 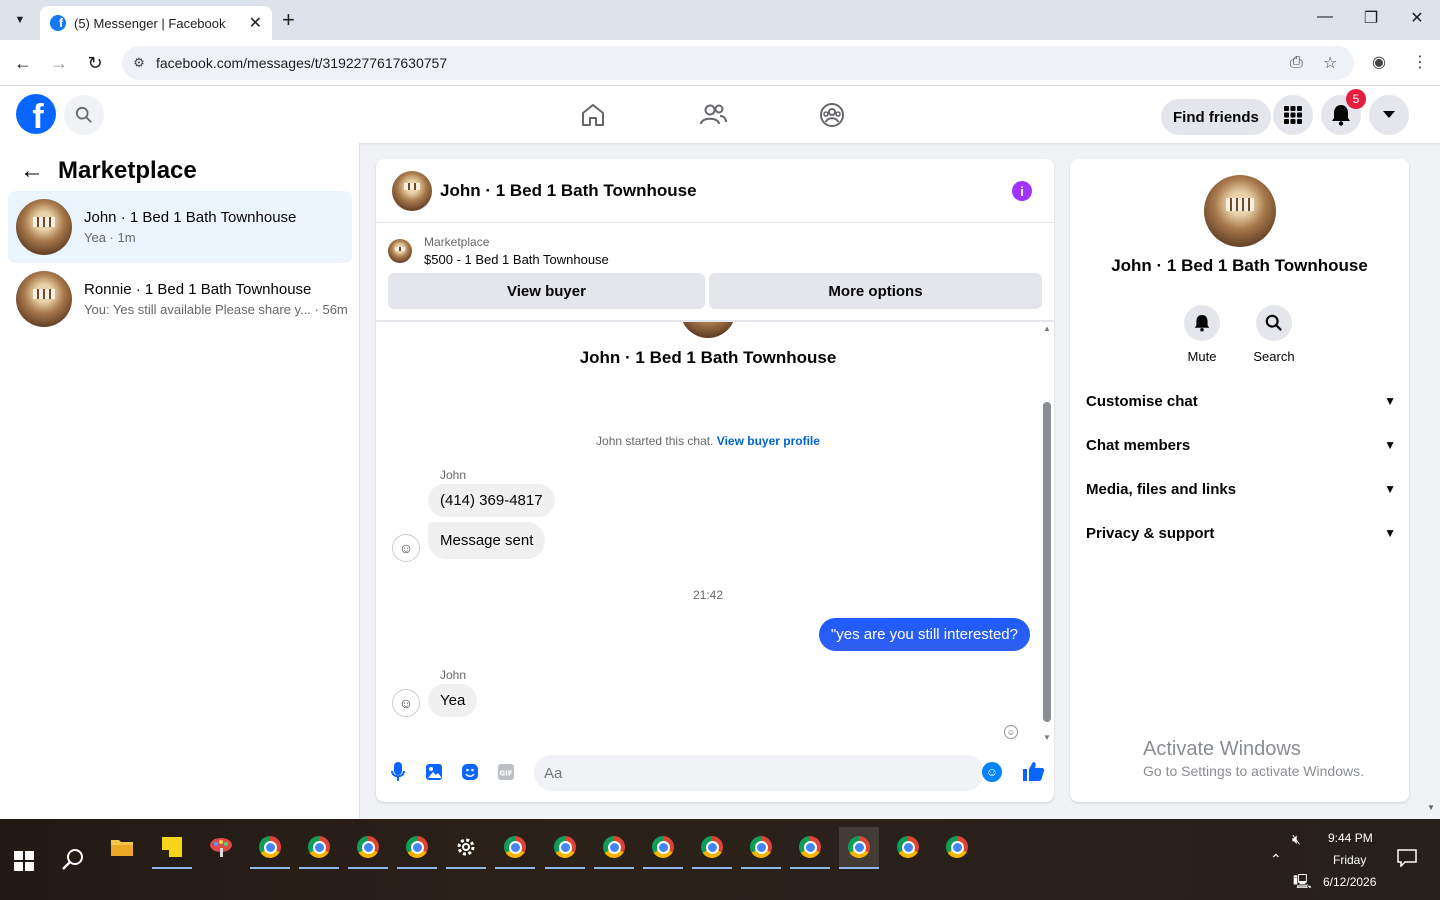 I want to click on chrome-icon, so click(x=515, y=848).